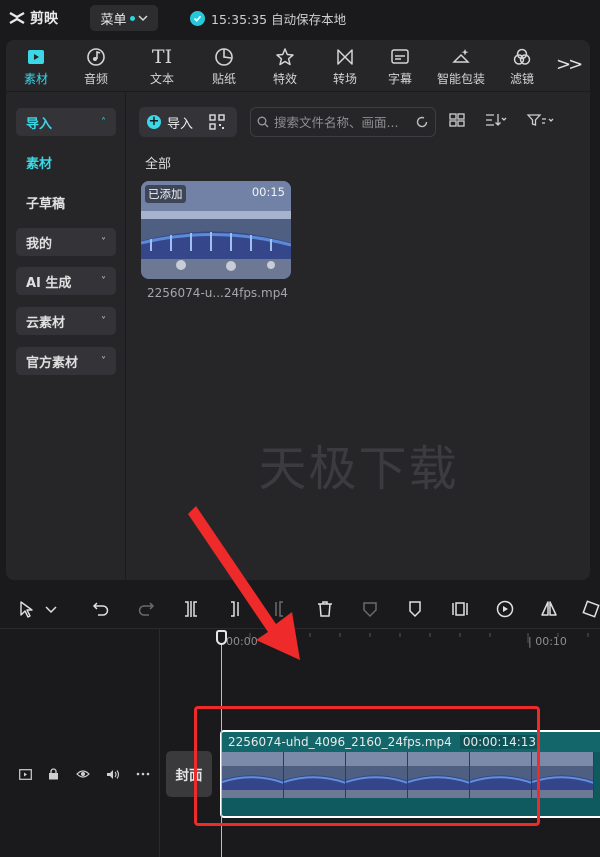 The height and width of the screenshot is (857, 600). What do you see at coordinates (224, 56) in the screenshot?
I see `sticker-icon` at bounding box center [224, 56].